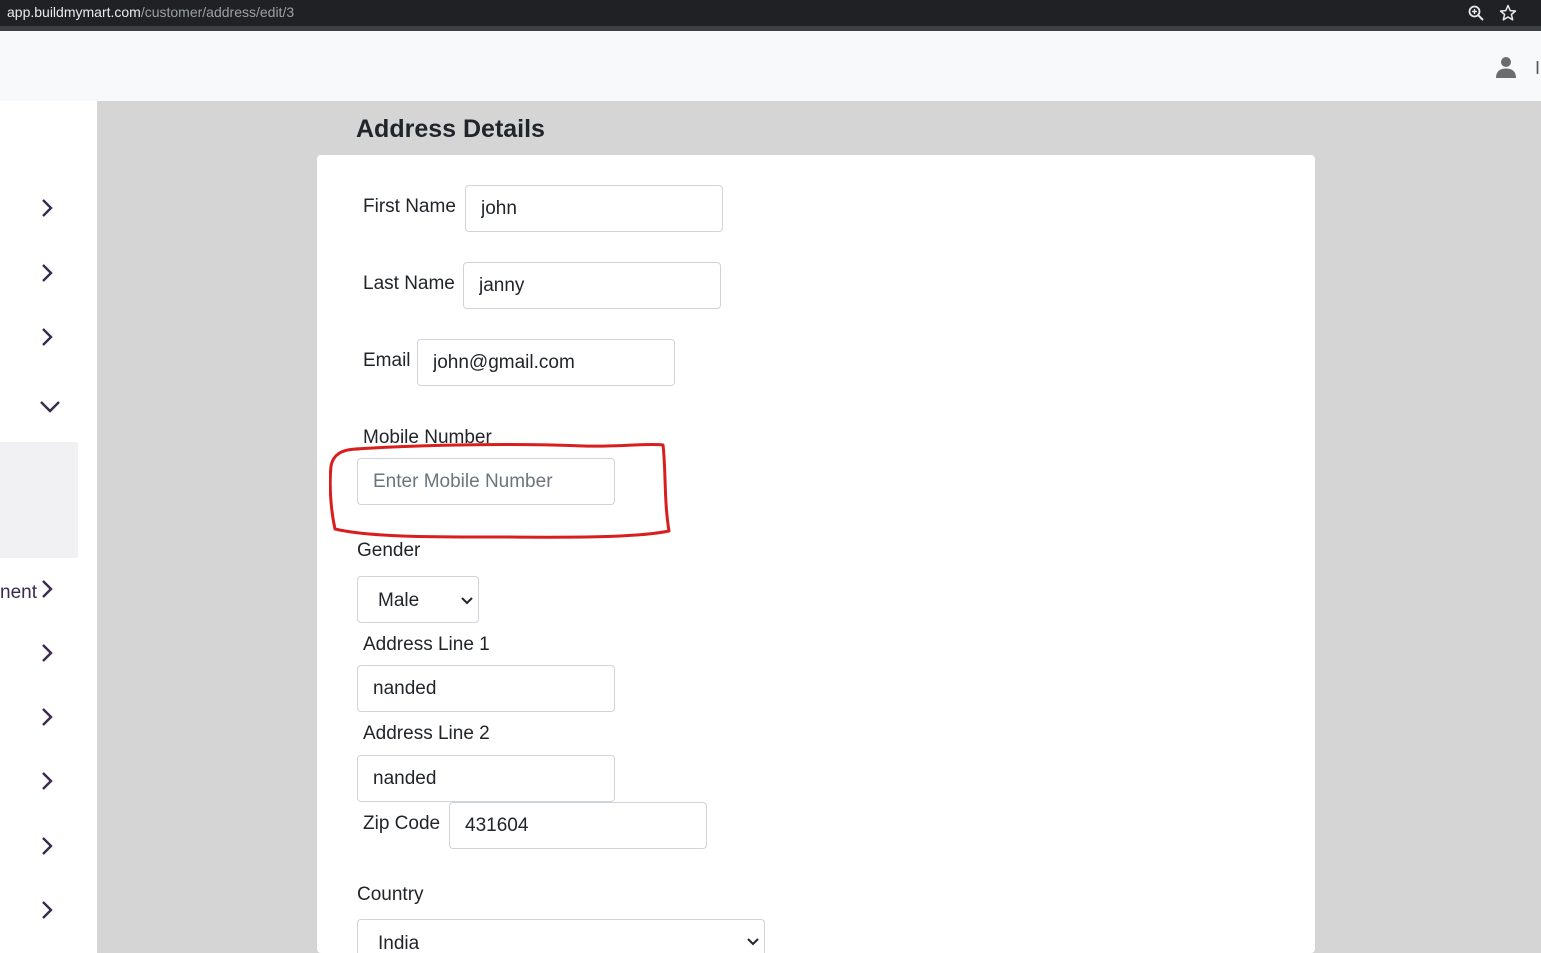 The image size is (1541, 953). I want to click on sidebar: nent, so click(48, 527).